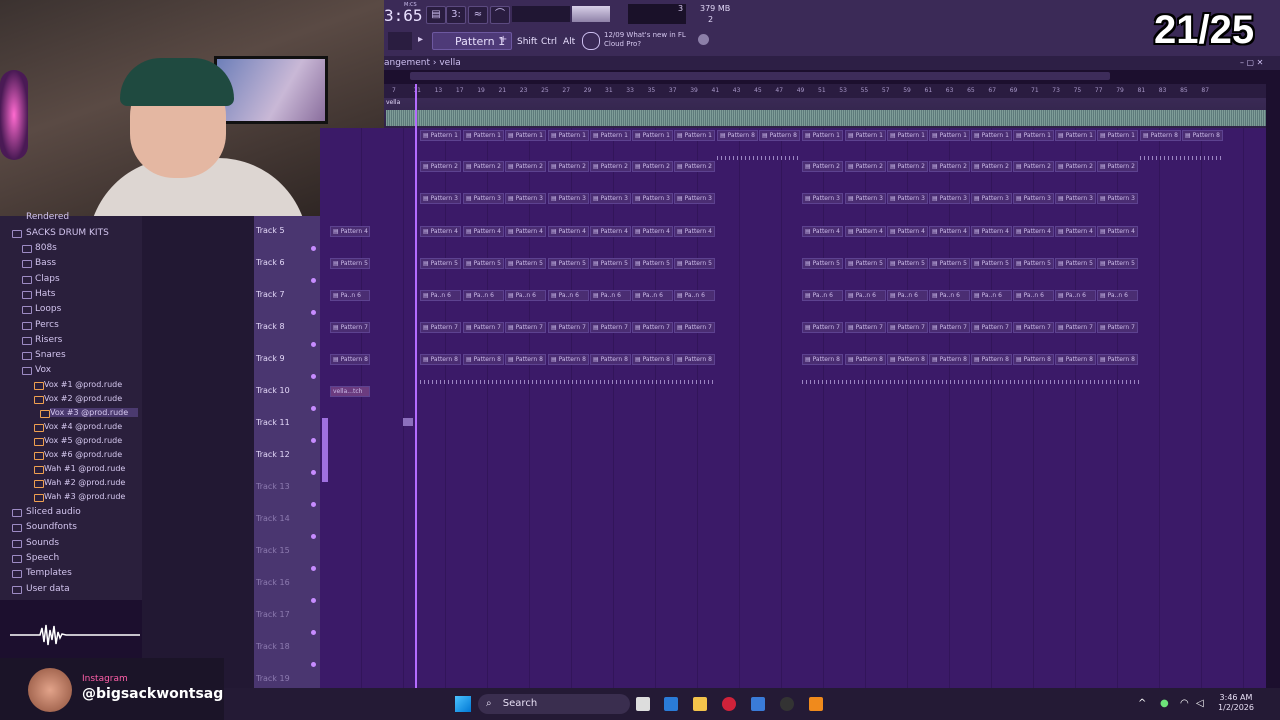 This screenshot has height=720, width=1280. I want to click on store-icon, so click(758, 704).